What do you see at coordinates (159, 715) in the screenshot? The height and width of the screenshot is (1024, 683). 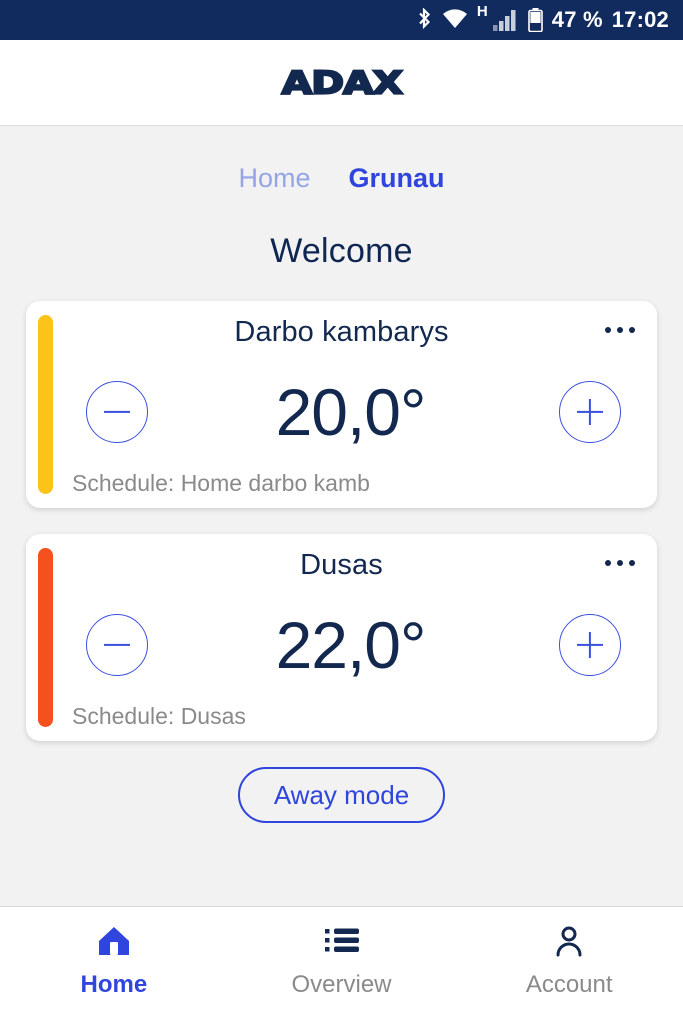 I see `room-schedule-label: Schedule: Dusas` at bounding box center [159, 715].